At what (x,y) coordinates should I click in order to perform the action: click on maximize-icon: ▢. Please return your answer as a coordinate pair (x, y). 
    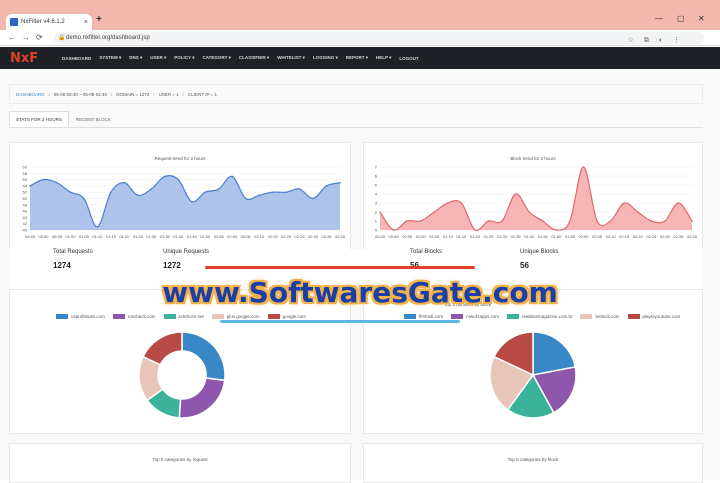
    Looking at the image, I should click on (681, 18).